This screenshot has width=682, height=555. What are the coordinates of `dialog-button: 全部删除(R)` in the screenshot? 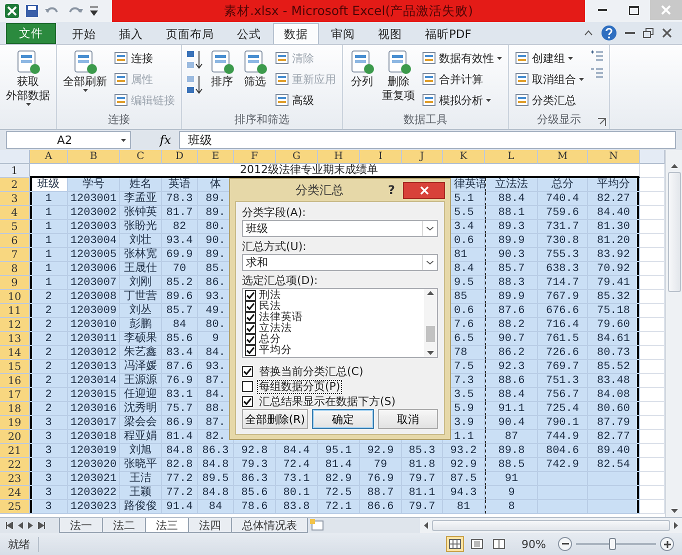 It's located at (275, 419).